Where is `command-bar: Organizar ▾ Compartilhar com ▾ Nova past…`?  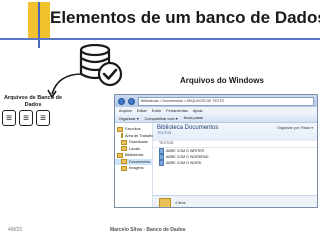
command-bar: Organizar ▾ Compartilhar com ▾ Nova past… is located at coordinates (216, 118).